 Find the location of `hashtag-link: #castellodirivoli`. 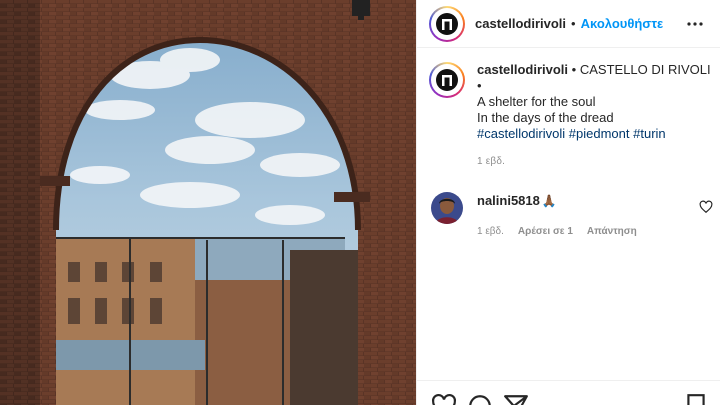

hashtag-link: #castellodirivoli is located at coordinates (521, 133).